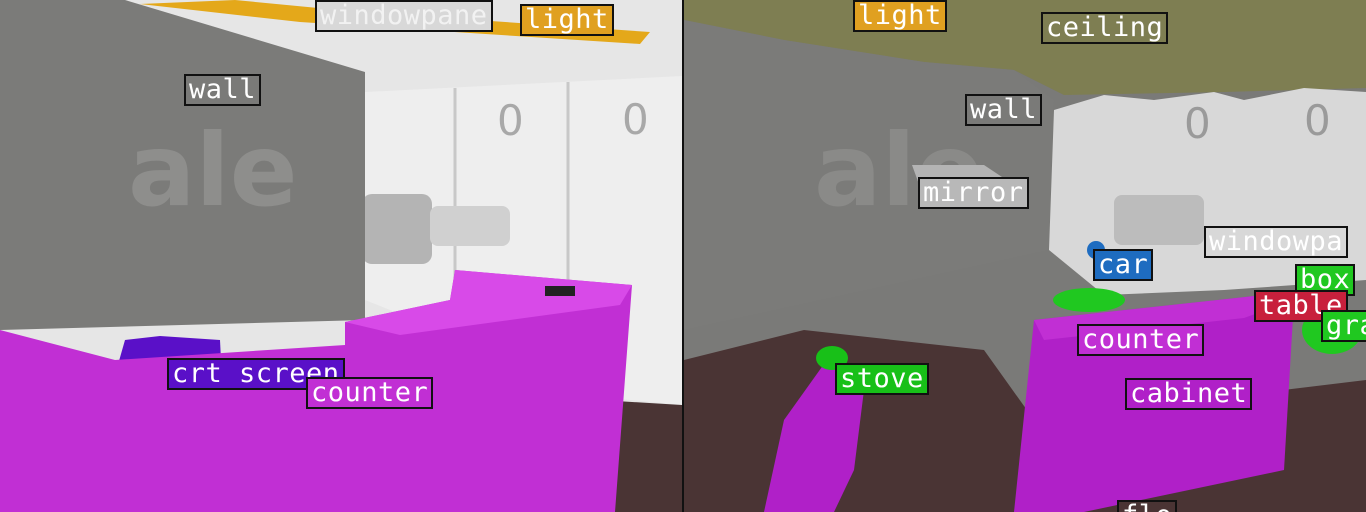 The image size is (1366, 512). What do you see at coordinates (1276, 242) in the screenshot?
I see `label-windowpane: windowpa` at bounding box center [1276, 242].